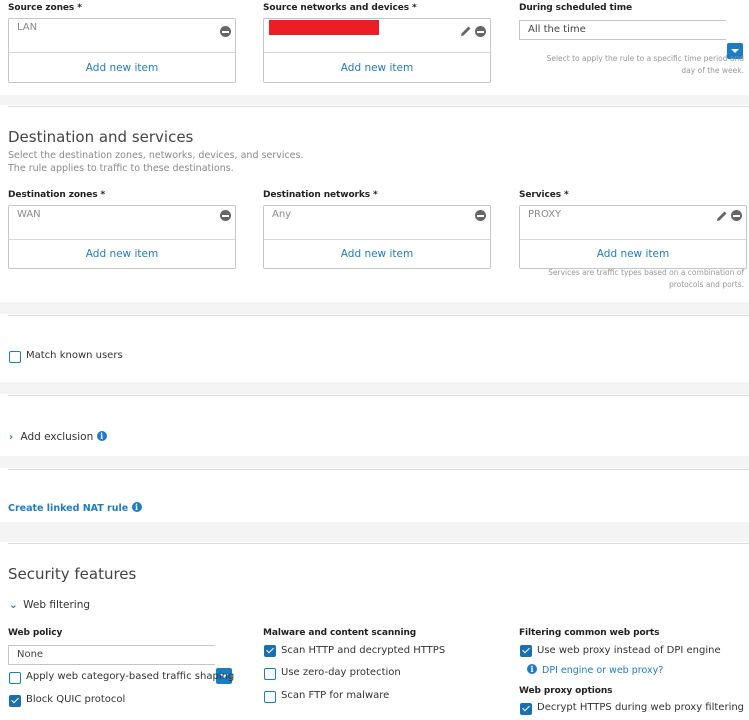 Image resolution: width=749 pixels, height=720 pixels. I want to click on source-zones-label: Source zones *, so click(45, 8).